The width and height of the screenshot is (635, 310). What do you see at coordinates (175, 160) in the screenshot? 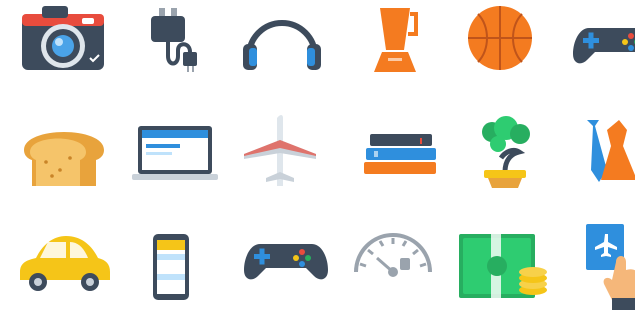
I see `laptop-icon` at bounding box center [175, 160].